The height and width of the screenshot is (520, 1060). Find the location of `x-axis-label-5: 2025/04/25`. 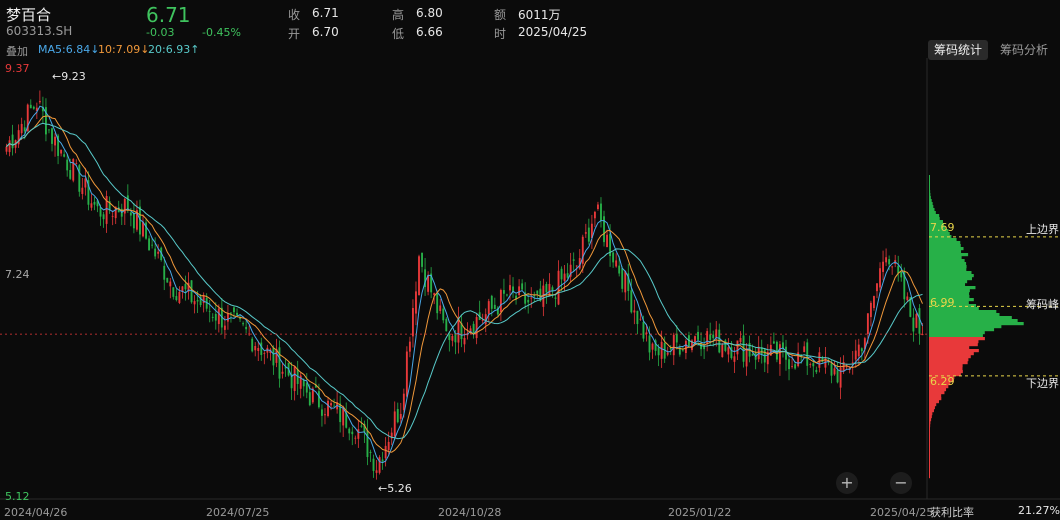

x-axis-label-5: 2025/04/25 is located at coordinates (902, 512).